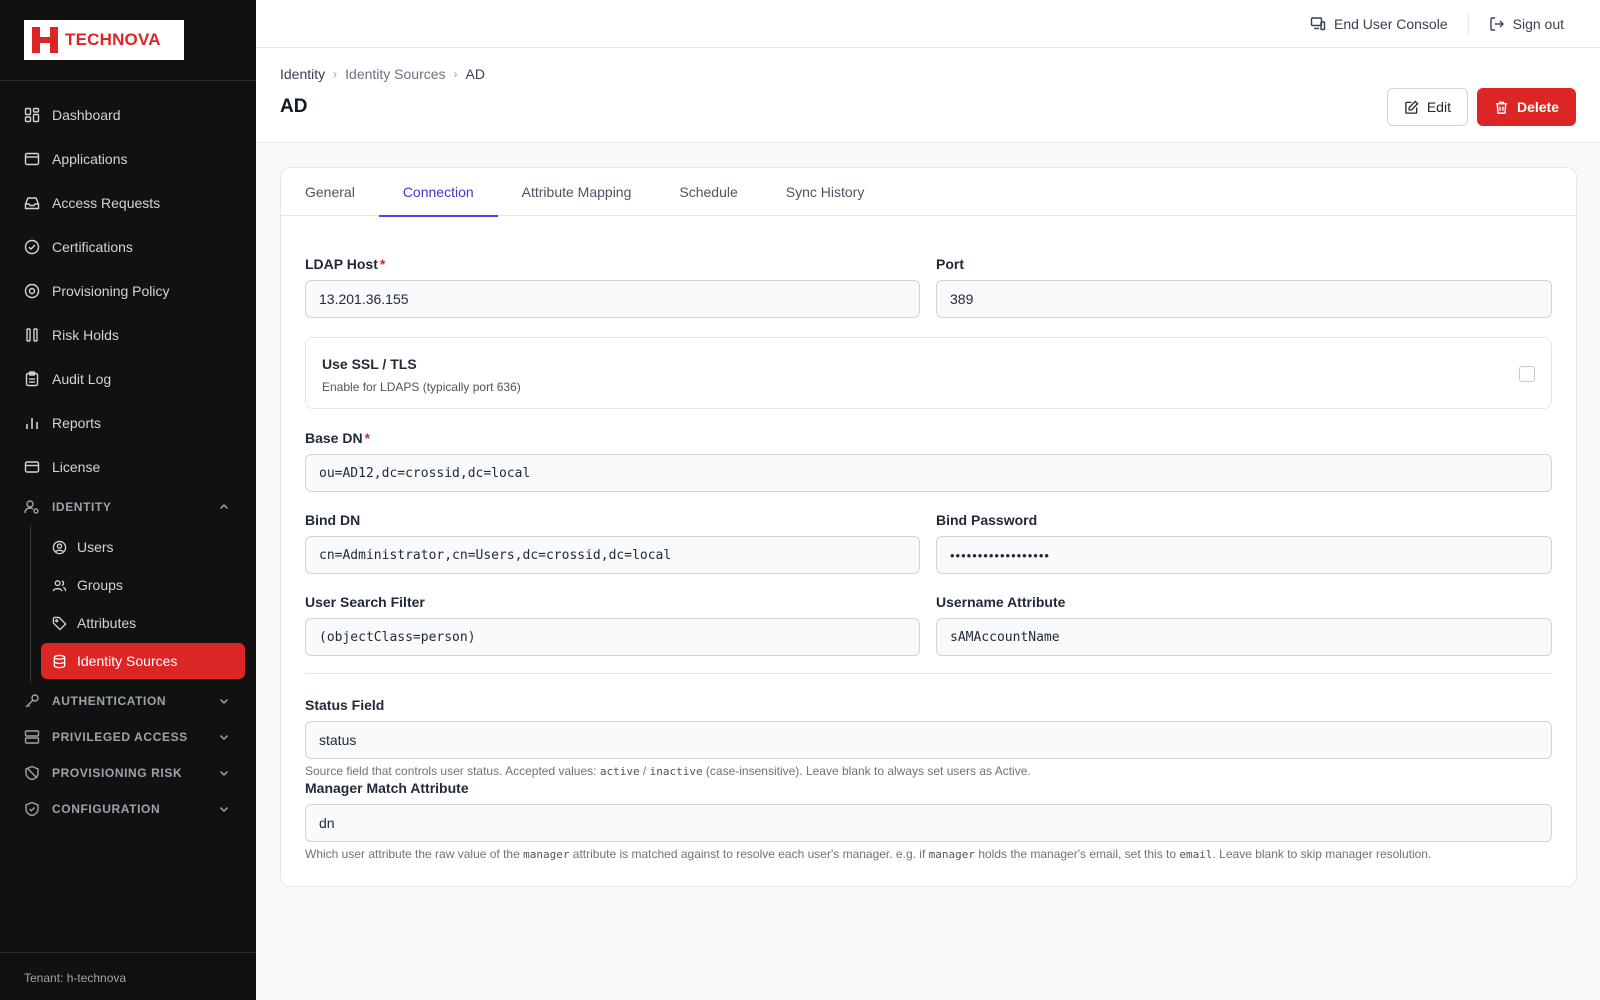 Image resolution: width=1600 pixels, height=1000 pixels. Describe the element at coordinates (128, 507) in the screenshot. I see `nav-section-identity: IDENTITY` at that location.